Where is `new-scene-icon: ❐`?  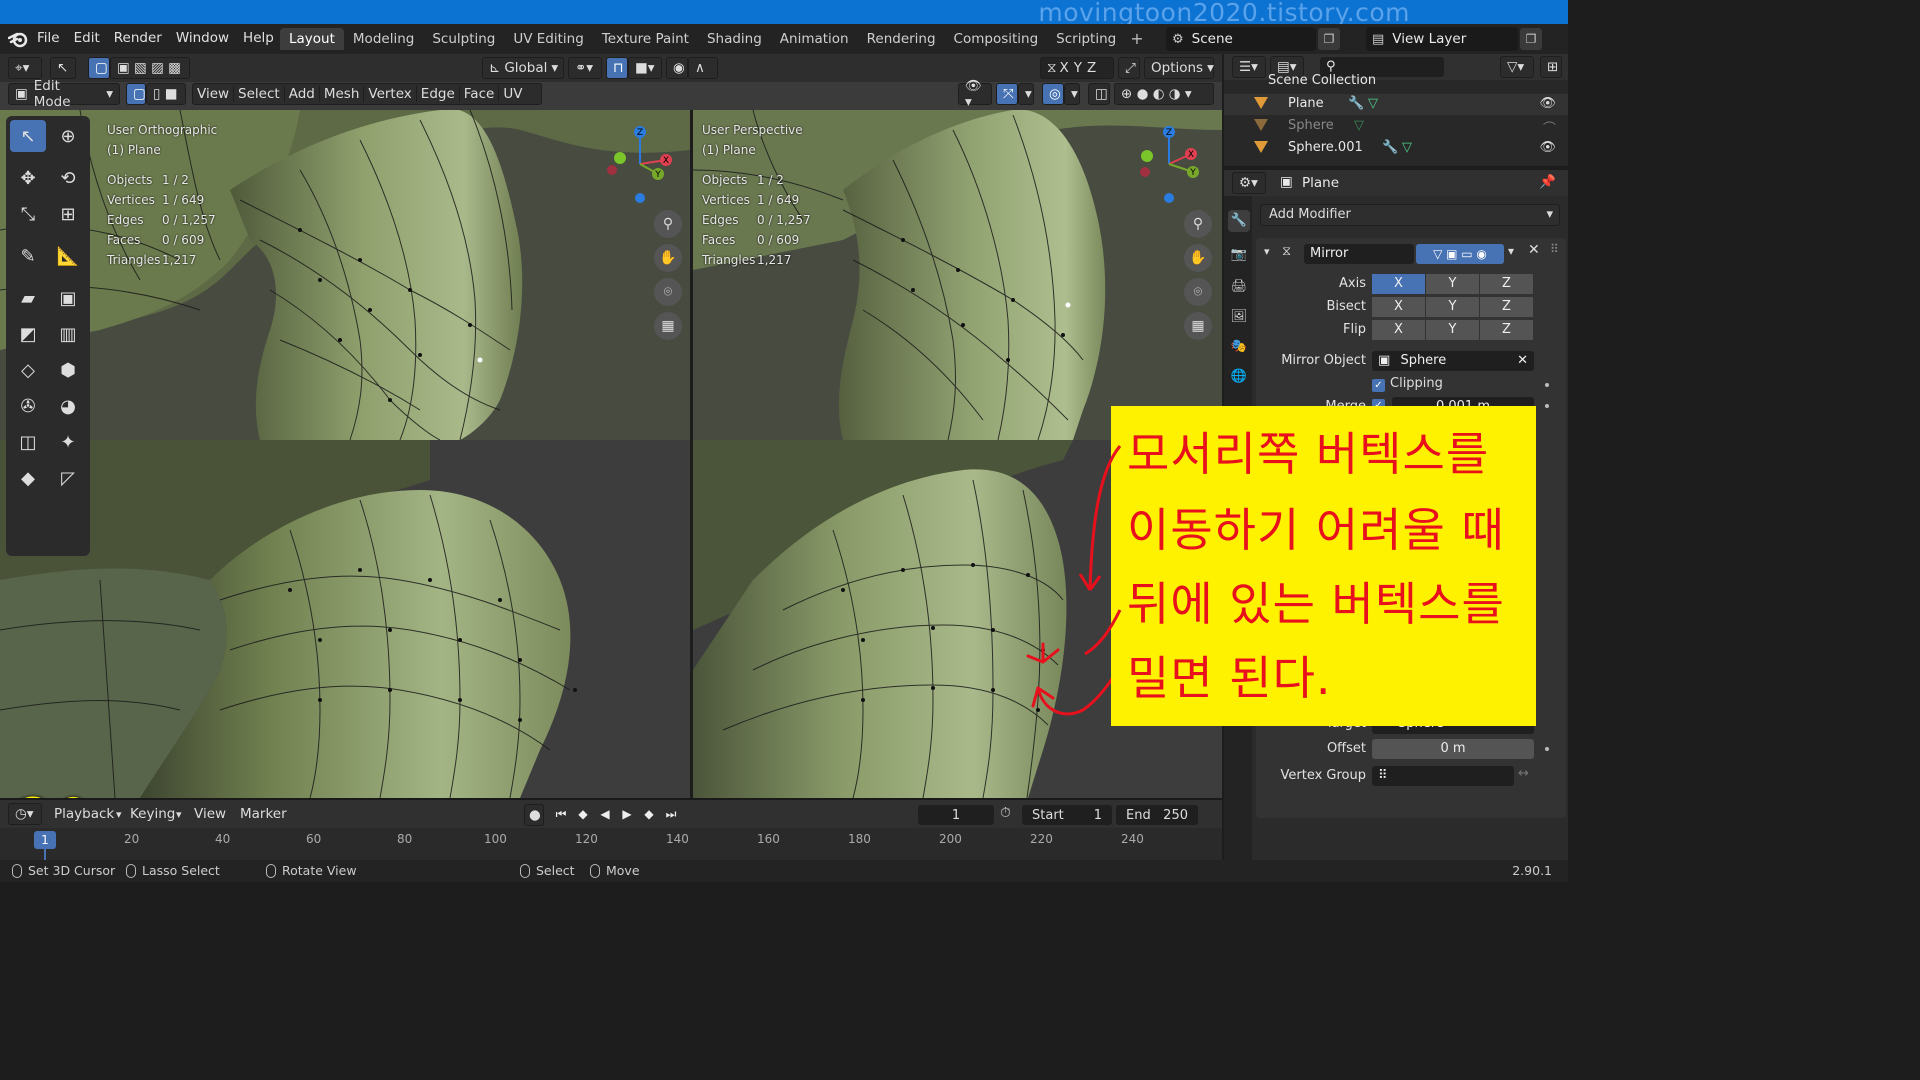 new-scene-icon: ❐ is located at coordinates (1329, 39).